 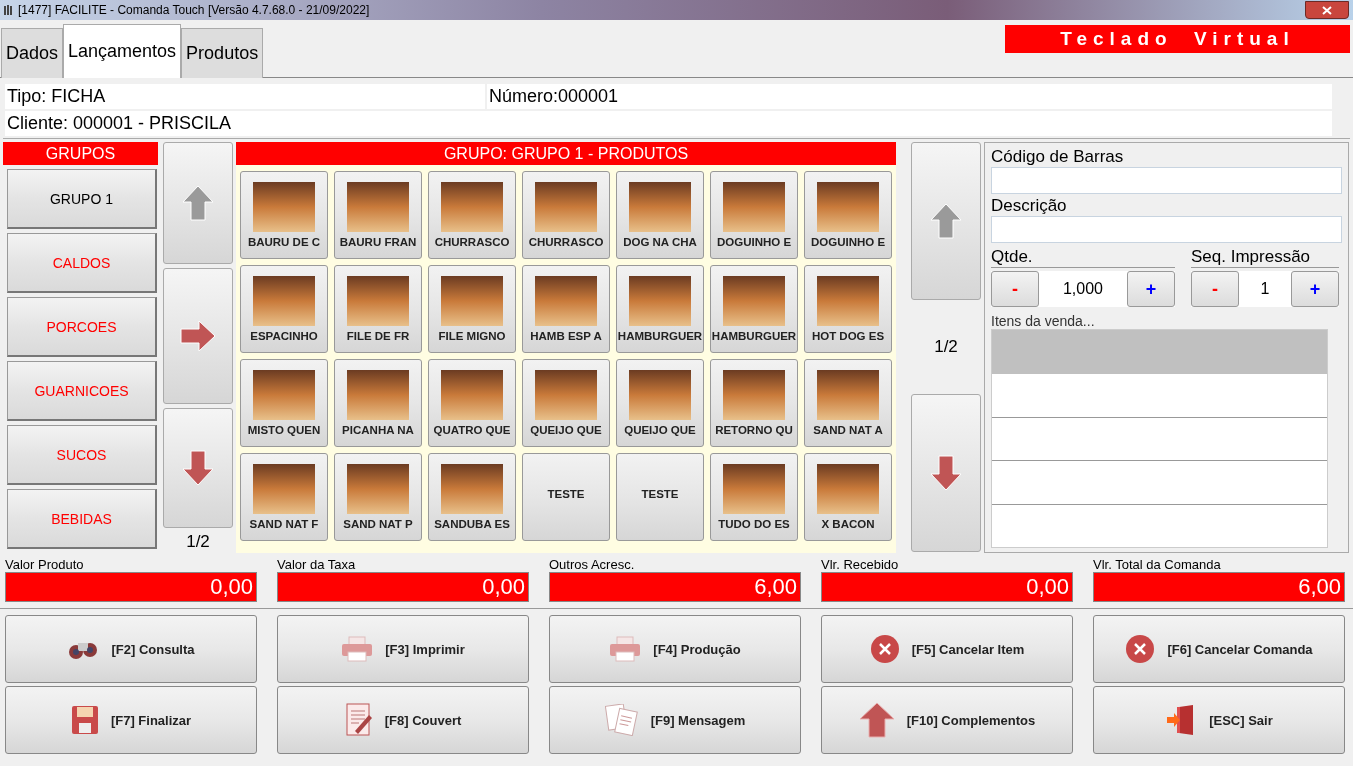 I want to click on field-label: Código de Barras, so click(x=1058, y=157).